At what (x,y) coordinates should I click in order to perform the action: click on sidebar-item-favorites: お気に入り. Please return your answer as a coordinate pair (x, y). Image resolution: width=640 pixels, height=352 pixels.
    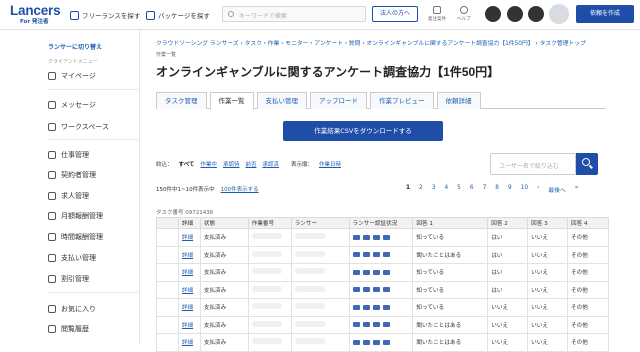
    Looking at the image, I should click on (72, 309).